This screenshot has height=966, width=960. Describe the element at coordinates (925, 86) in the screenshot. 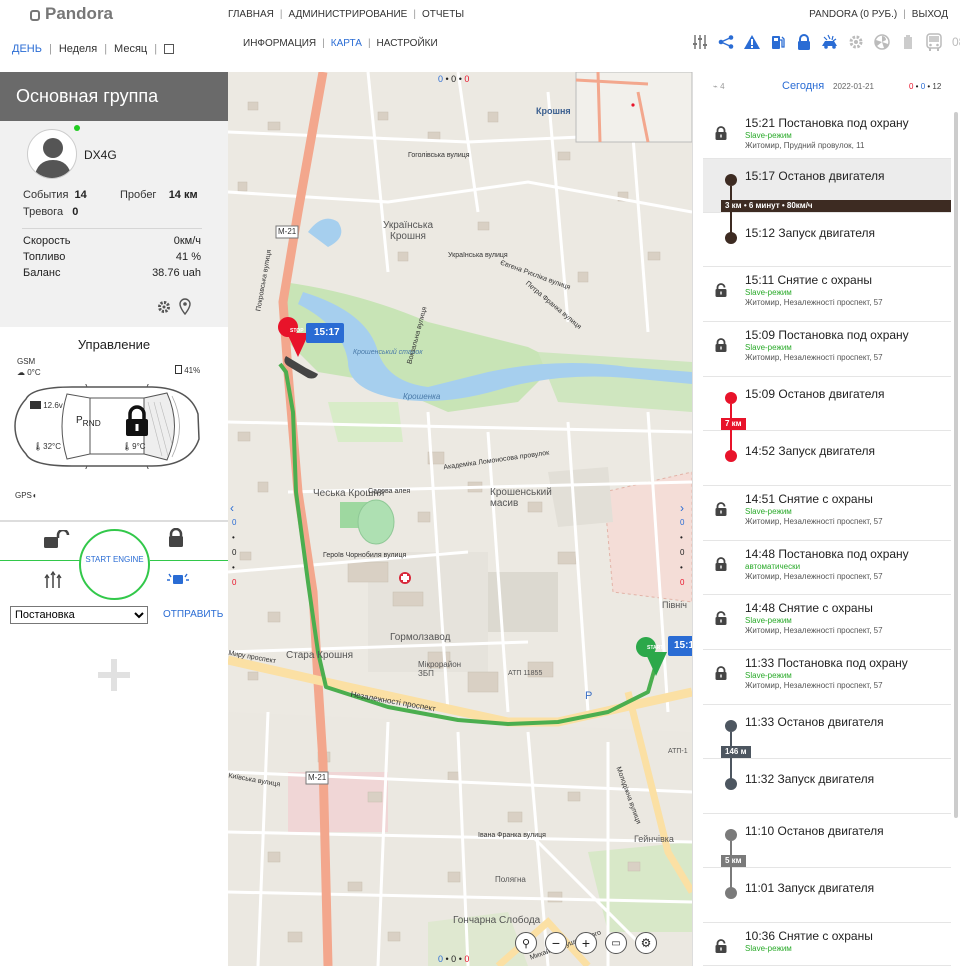

I see `events-counts: 0 • 0 • 12` at that location.